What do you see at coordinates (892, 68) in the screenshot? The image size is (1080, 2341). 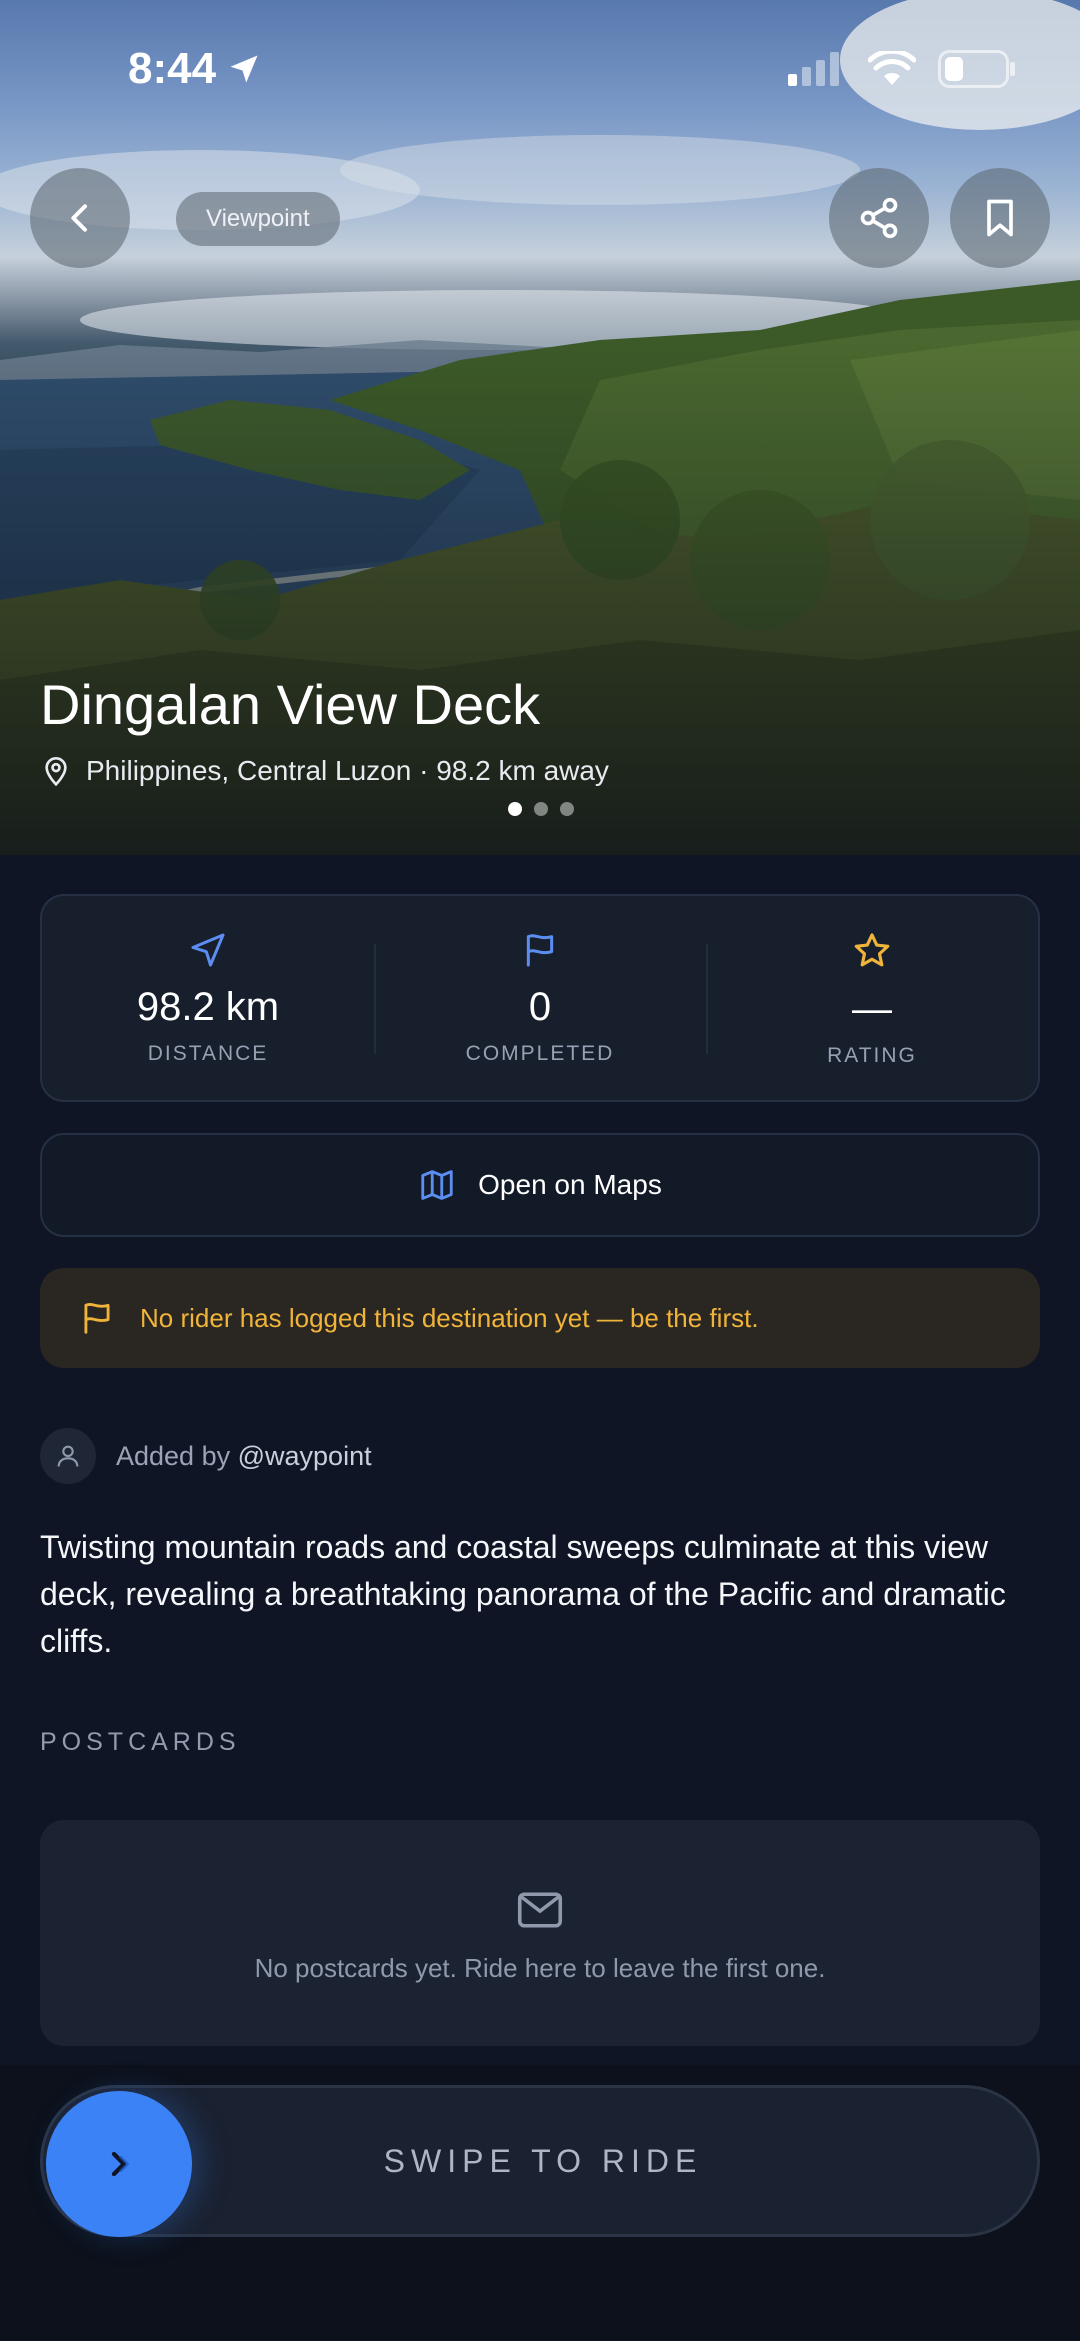 I see `wifi-icon` at bounding box center [892, 68].